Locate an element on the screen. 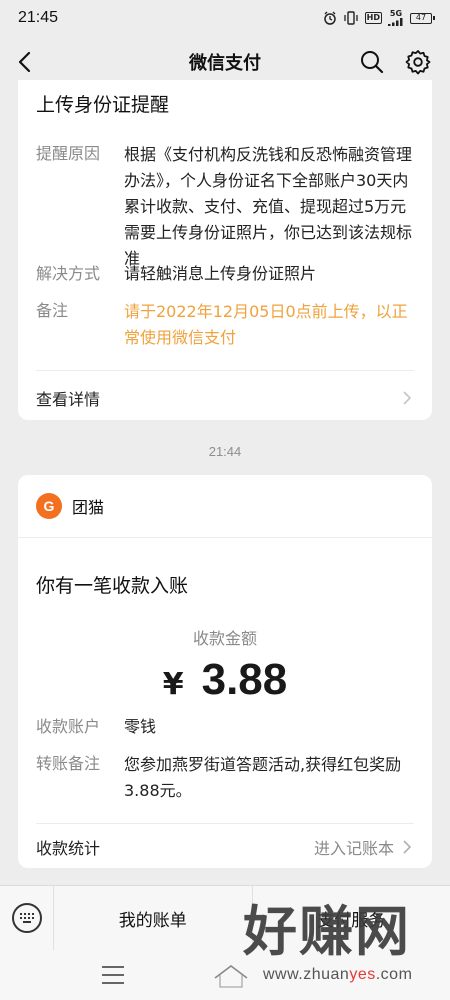 This screenshot has width=450, height=1000. amount-value: 3.88 is located at coordinates (244, 679).